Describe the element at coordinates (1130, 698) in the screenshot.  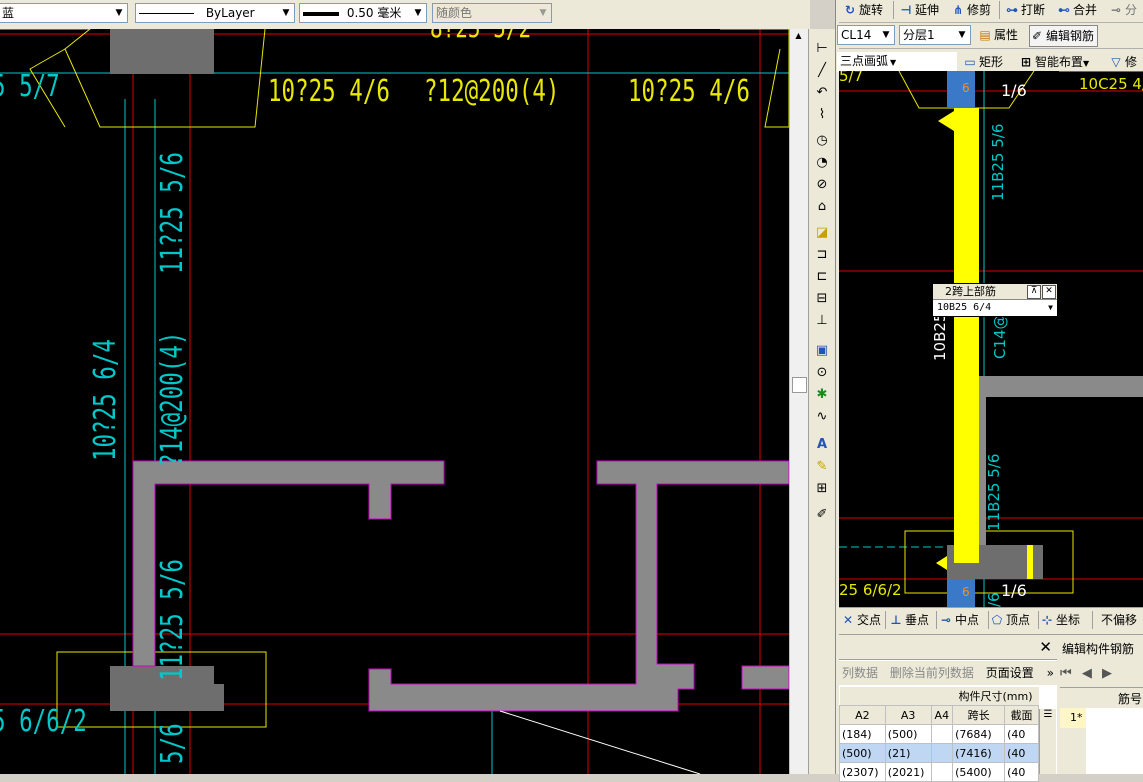
I see `column-header: 筋号` at that location.